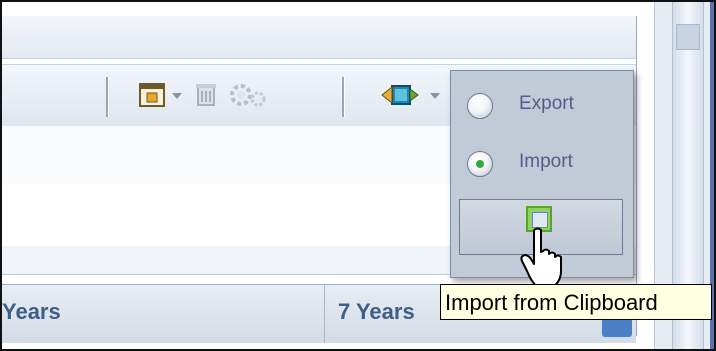 The width and height of the screenshot is (716, 351). What do you see at coordinates (324, 314) in the screenshot?
I see `column-divider` at bounding box center [324, 314].